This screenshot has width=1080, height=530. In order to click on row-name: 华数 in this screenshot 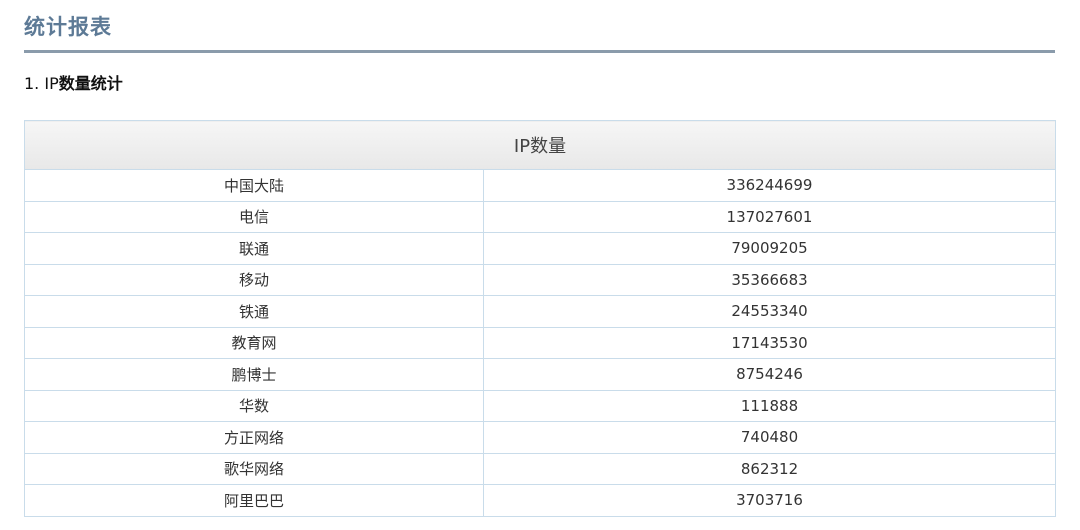, I will do `click(254, 405)`.